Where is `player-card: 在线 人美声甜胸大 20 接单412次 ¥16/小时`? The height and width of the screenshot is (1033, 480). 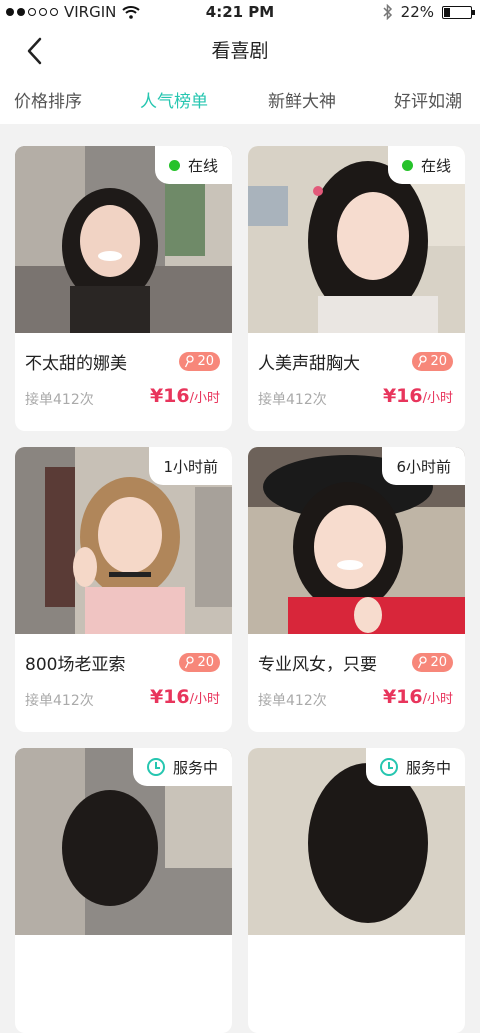 player-card: 在线 人美声甜胸大 20 接单412次 ¥16/小时 is located at coordinates (356, 288).